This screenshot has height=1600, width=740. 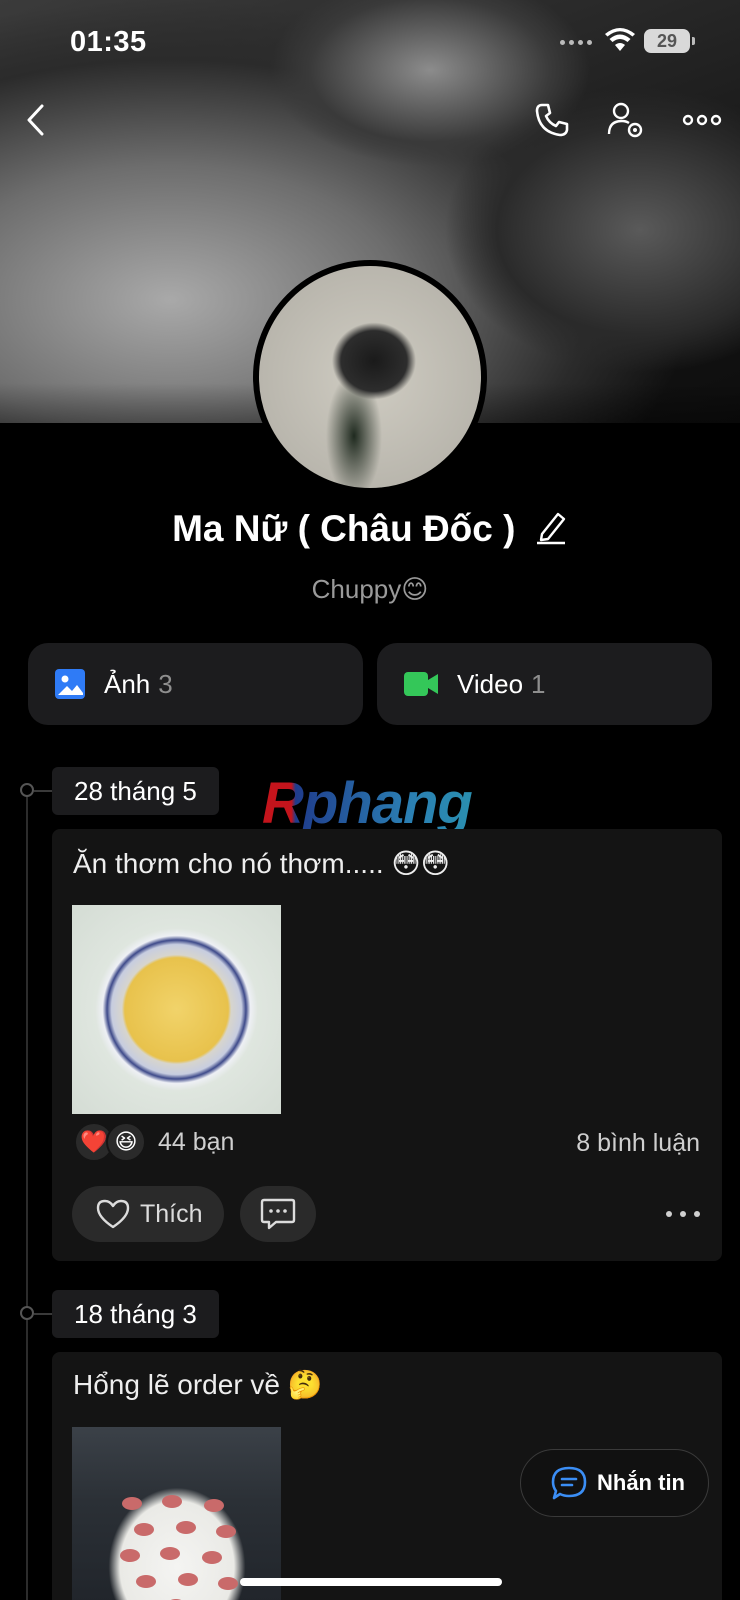 I want to click on comment-button, so click(x=278, y=1214).